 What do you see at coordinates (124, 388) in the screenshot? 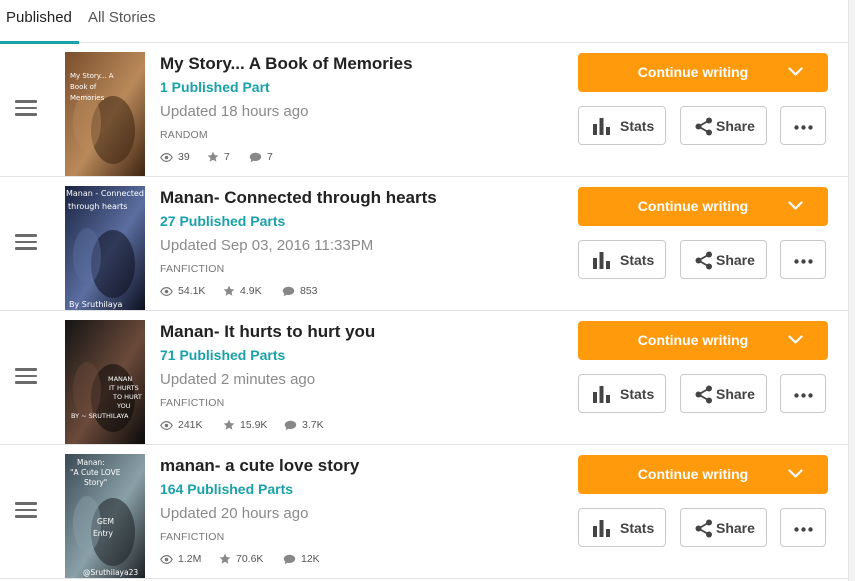
I see `cover-text: IT HURTS` at bounding box center [124, 388].